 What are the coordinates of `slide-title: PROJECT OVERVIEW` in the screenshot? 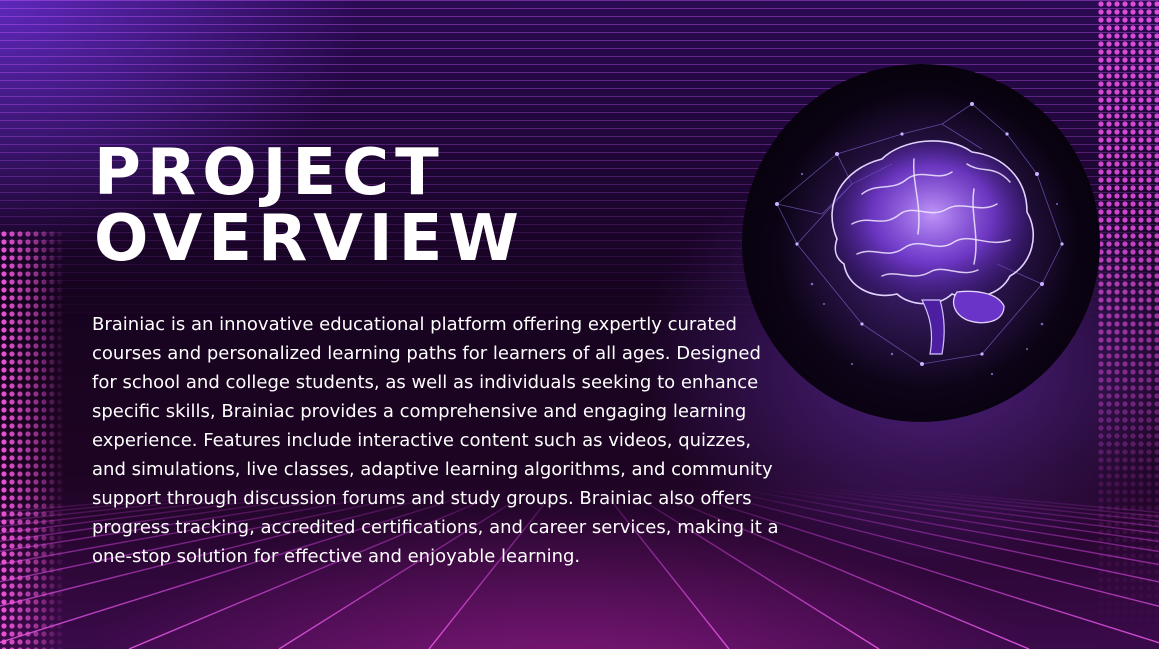 It's located at (309, 206).